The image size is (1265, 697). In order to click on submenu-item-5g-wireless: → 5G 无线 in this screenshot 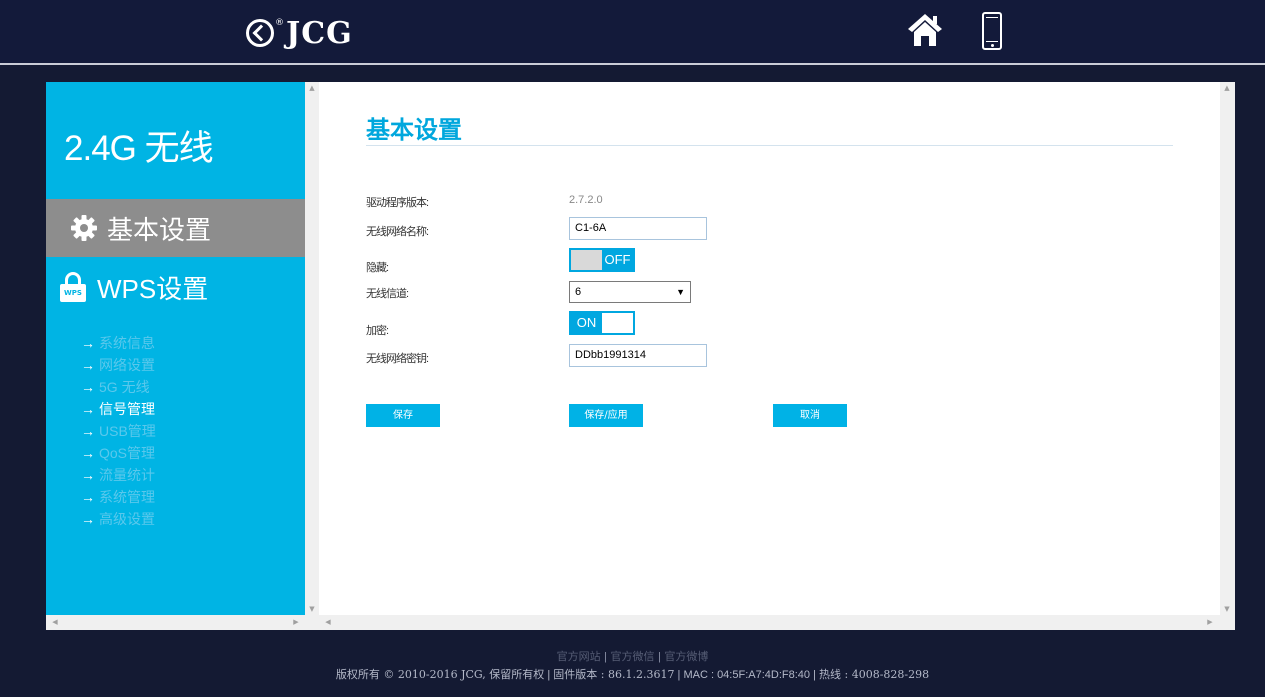, I will do `click(118, 387)`.